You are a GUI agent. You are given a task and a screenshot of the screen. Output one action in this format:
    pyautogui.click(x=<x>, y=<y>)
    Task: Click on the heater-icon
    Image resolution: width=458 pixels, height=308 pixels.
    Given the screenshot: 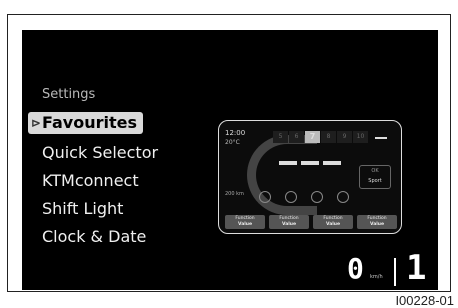 What is the action you would take?
    pyautogui.click(x=343, y=197)
    